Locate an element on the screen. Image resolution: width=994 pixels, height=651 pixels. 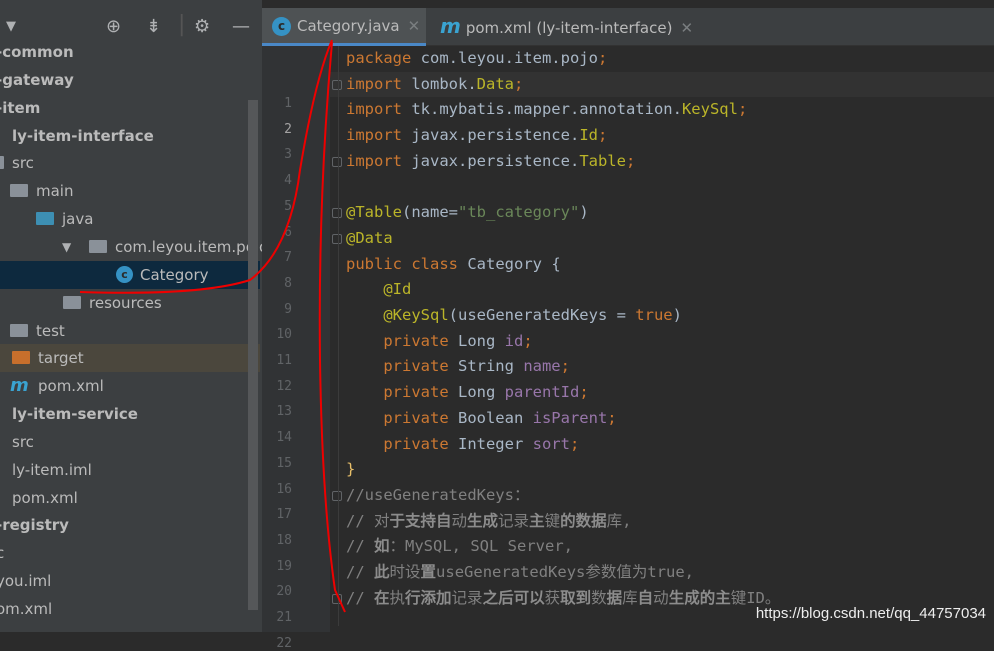
code-line: private Long parentId; is located at coordinates (467, 392).